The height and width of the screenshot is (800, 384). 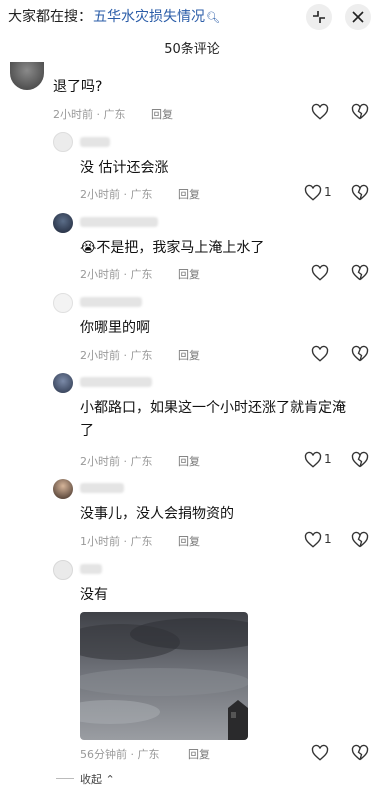 What do you see at coordinates (124, 168) in the screenshot?
I see `comment-text: 没 估计还会涨` at bounding box center [124, 168].